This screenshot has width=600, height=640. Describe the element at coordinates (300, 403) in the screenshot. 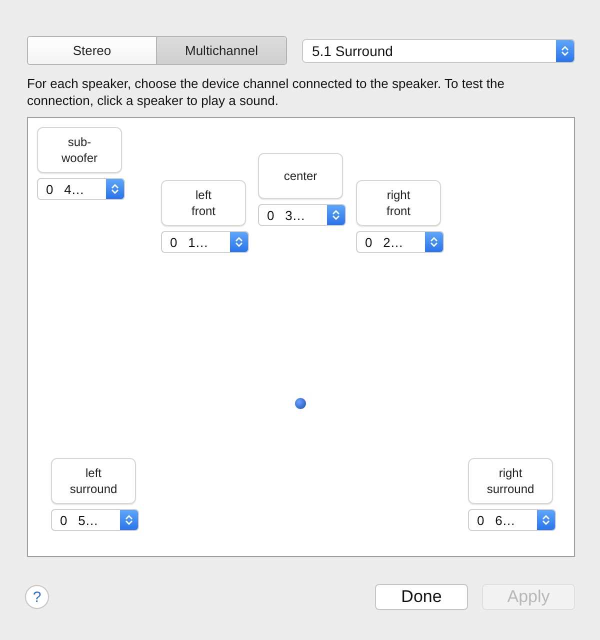

I see `listener-dot` at that location.